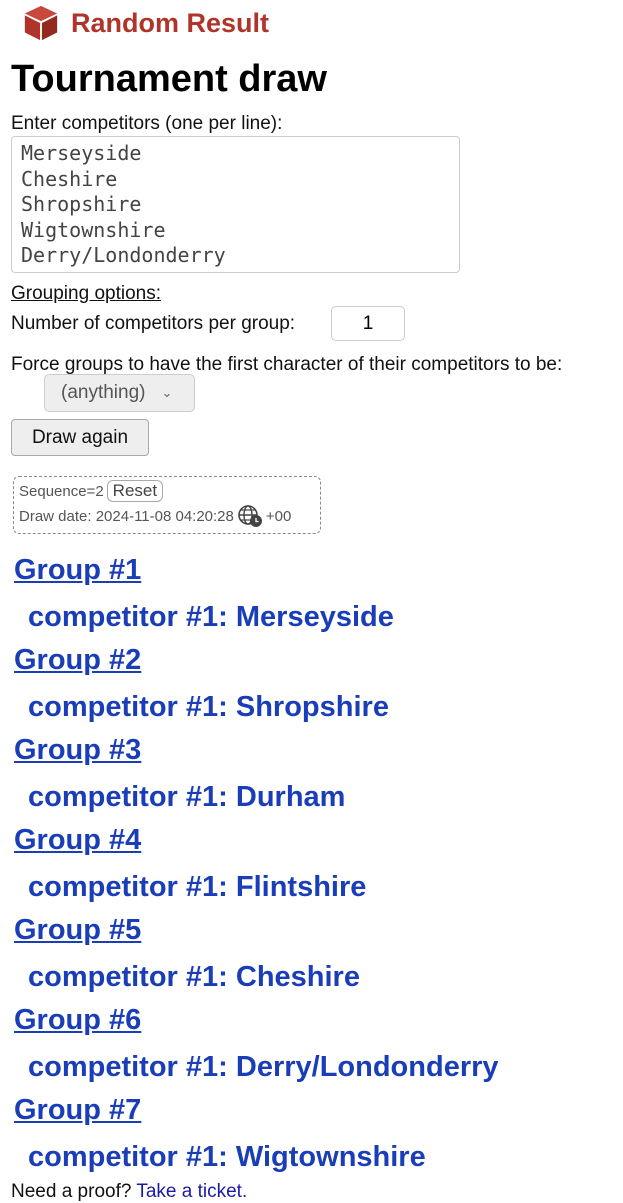 The image size is (623, 1203). What do you see at coordinates (187, 797) in the screenshot?
I see `group-competitor: competitor #1: Durham` at bounding box center [187, 797].